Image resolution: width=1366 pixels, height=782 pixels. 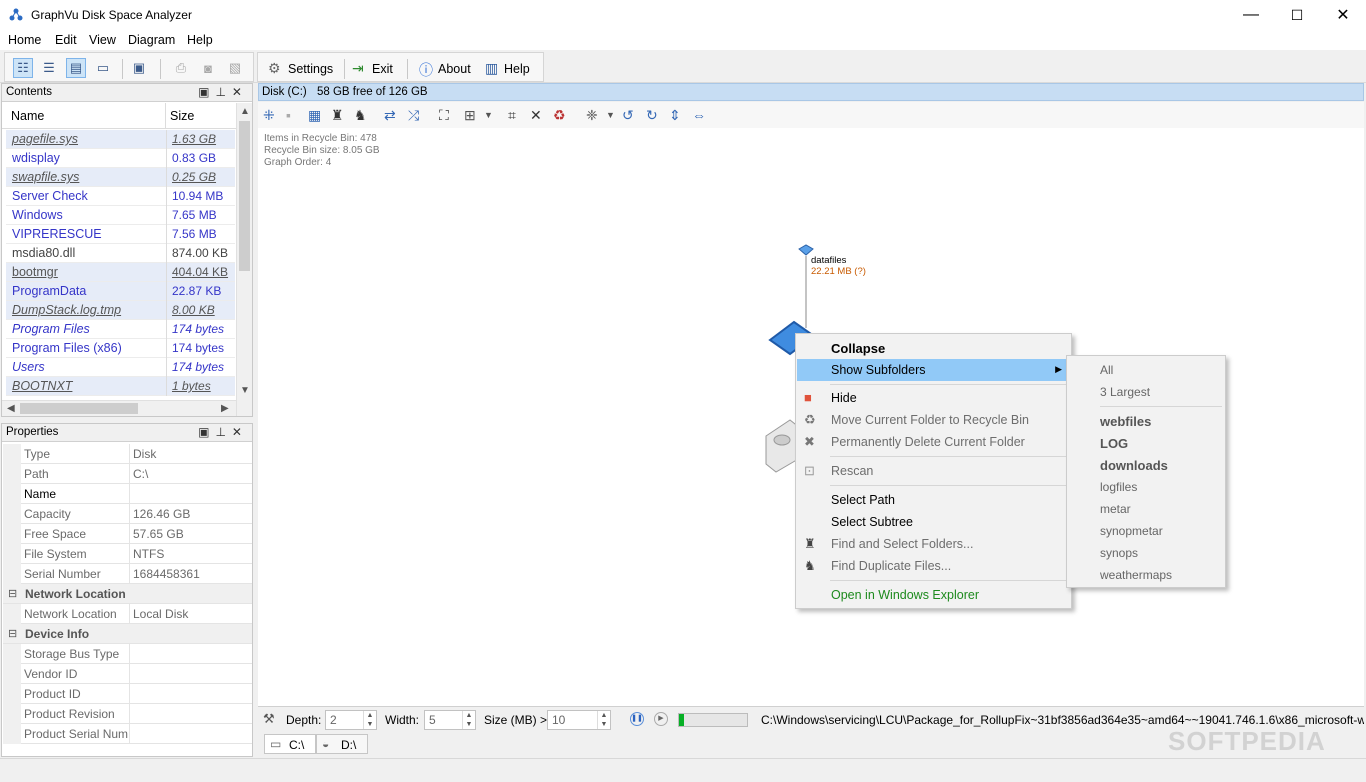 What do you see at coordinates (127, 734) in the screenshot?
I see `property-row: Product Serial Num` at bounding box center [127, 734].